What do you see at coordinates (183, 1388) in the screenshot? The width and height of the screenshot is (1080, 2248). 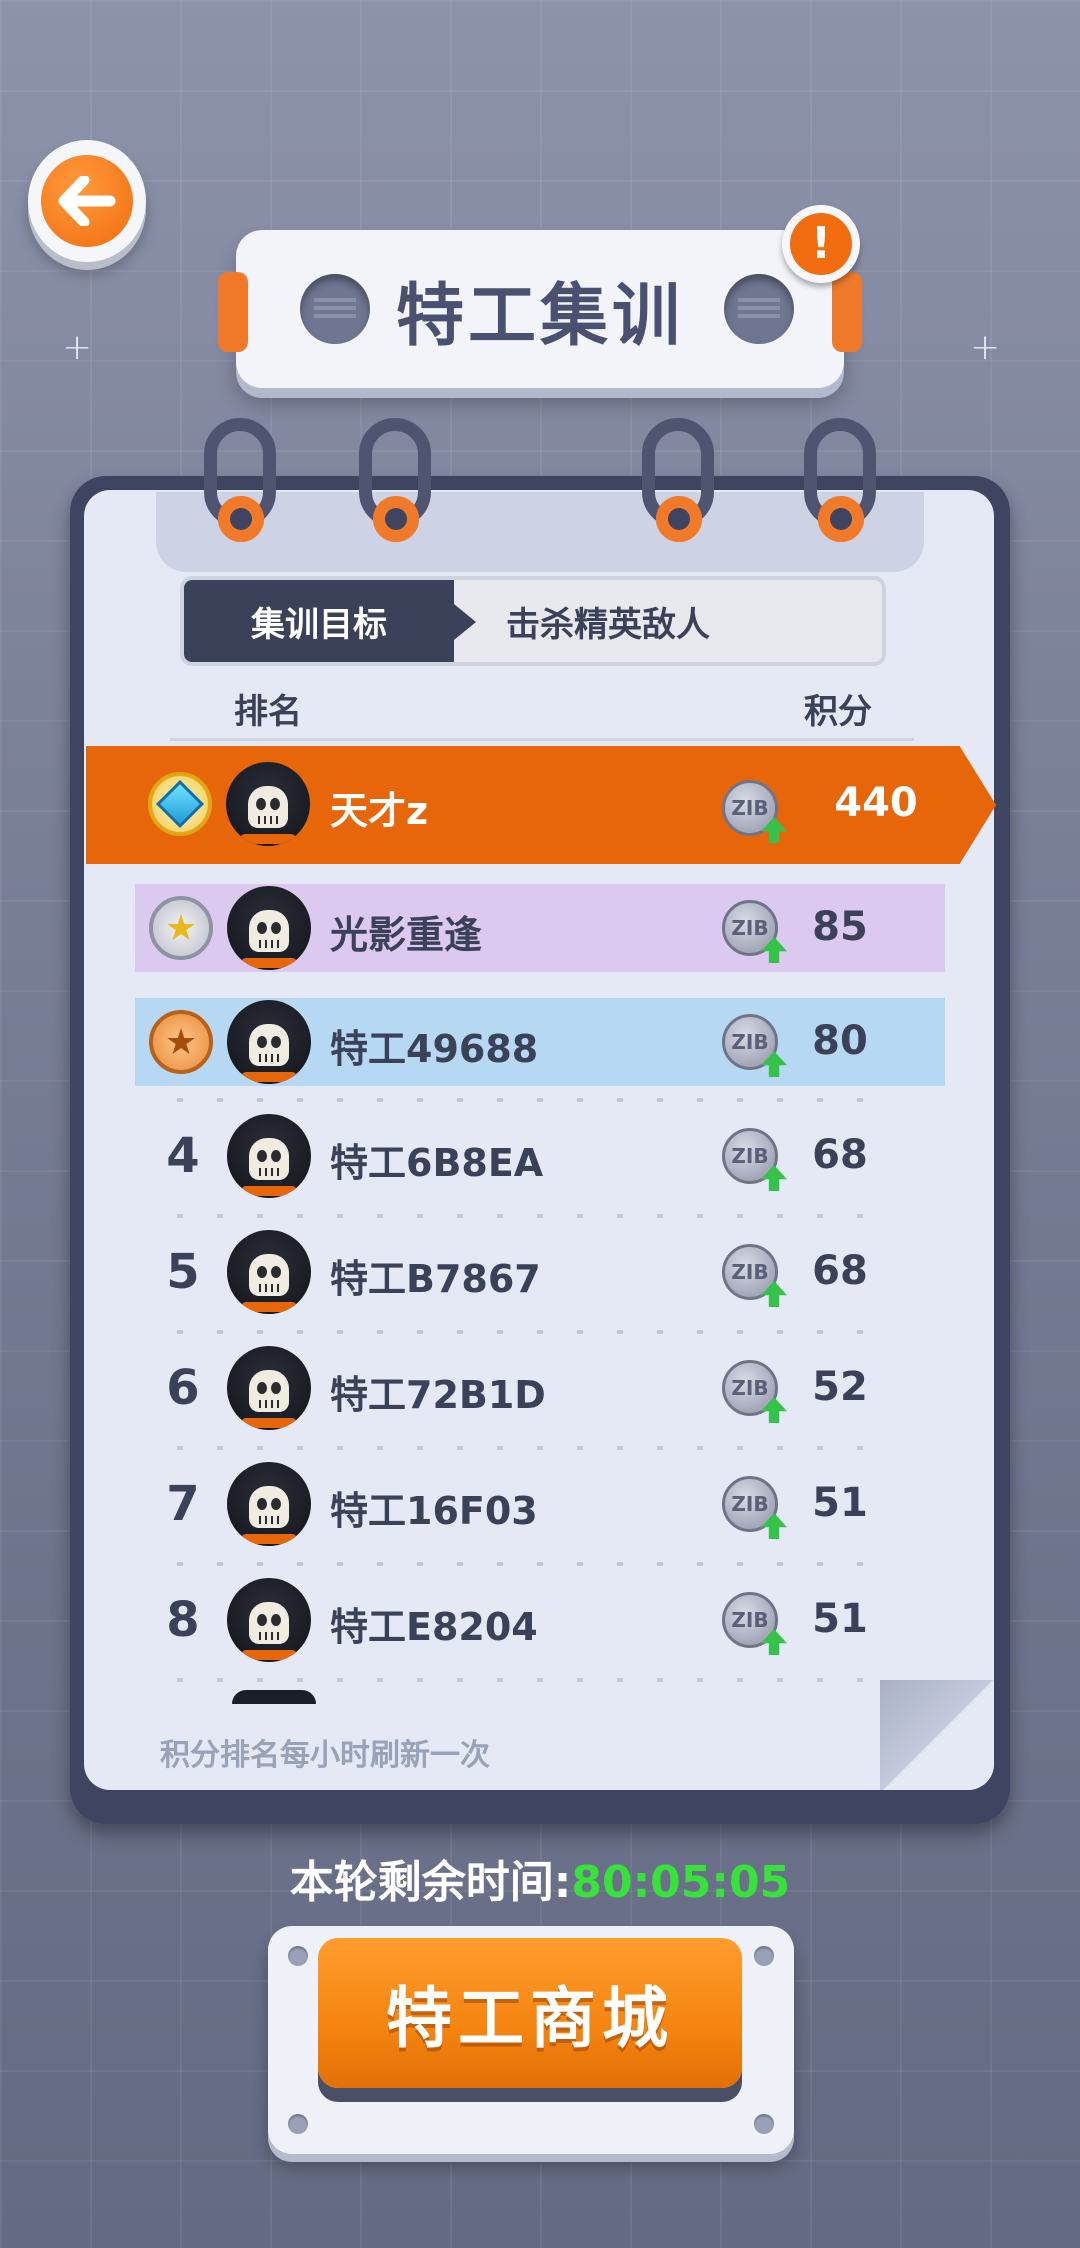 I see `rank-number: 6` at bounding box center [183, 1388].